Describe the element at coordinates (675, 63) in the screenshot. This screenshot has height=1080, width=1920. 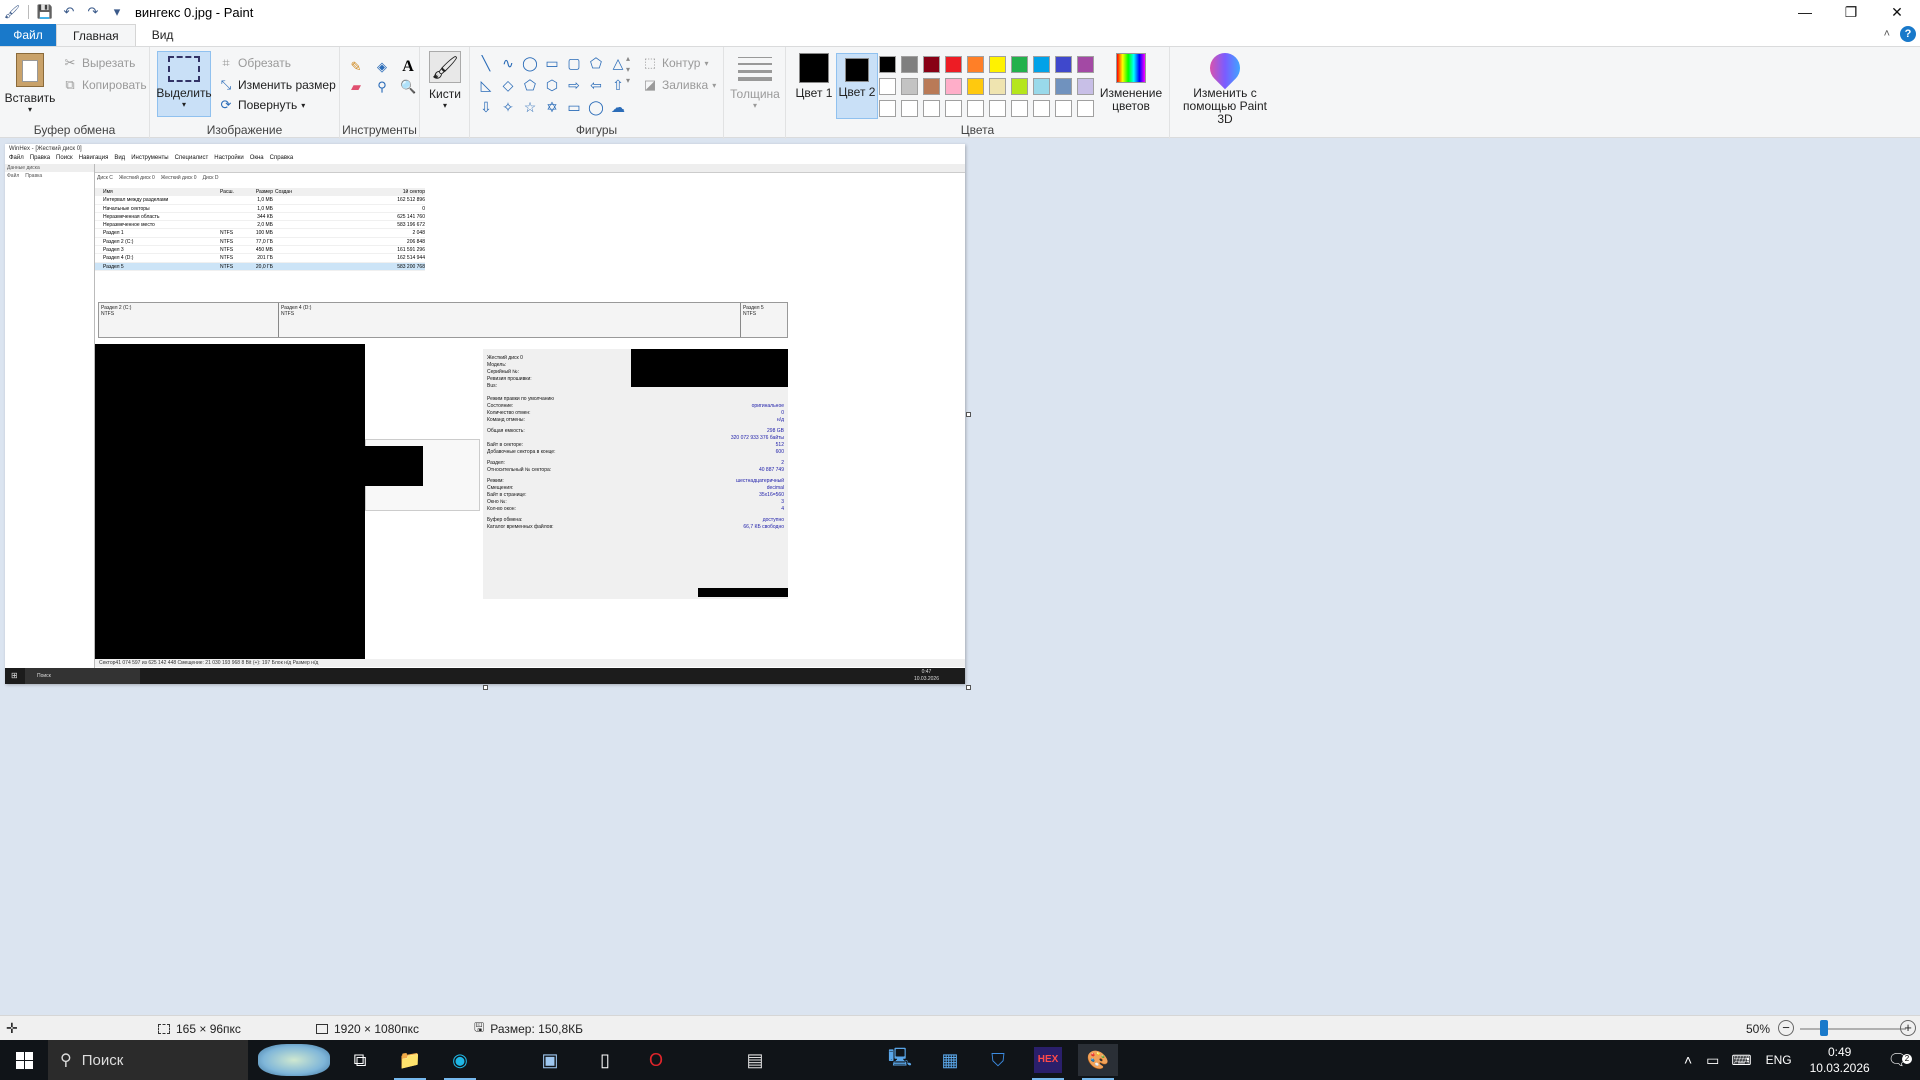
I see `outline-button: ⬚ Контур ▾` at that location.